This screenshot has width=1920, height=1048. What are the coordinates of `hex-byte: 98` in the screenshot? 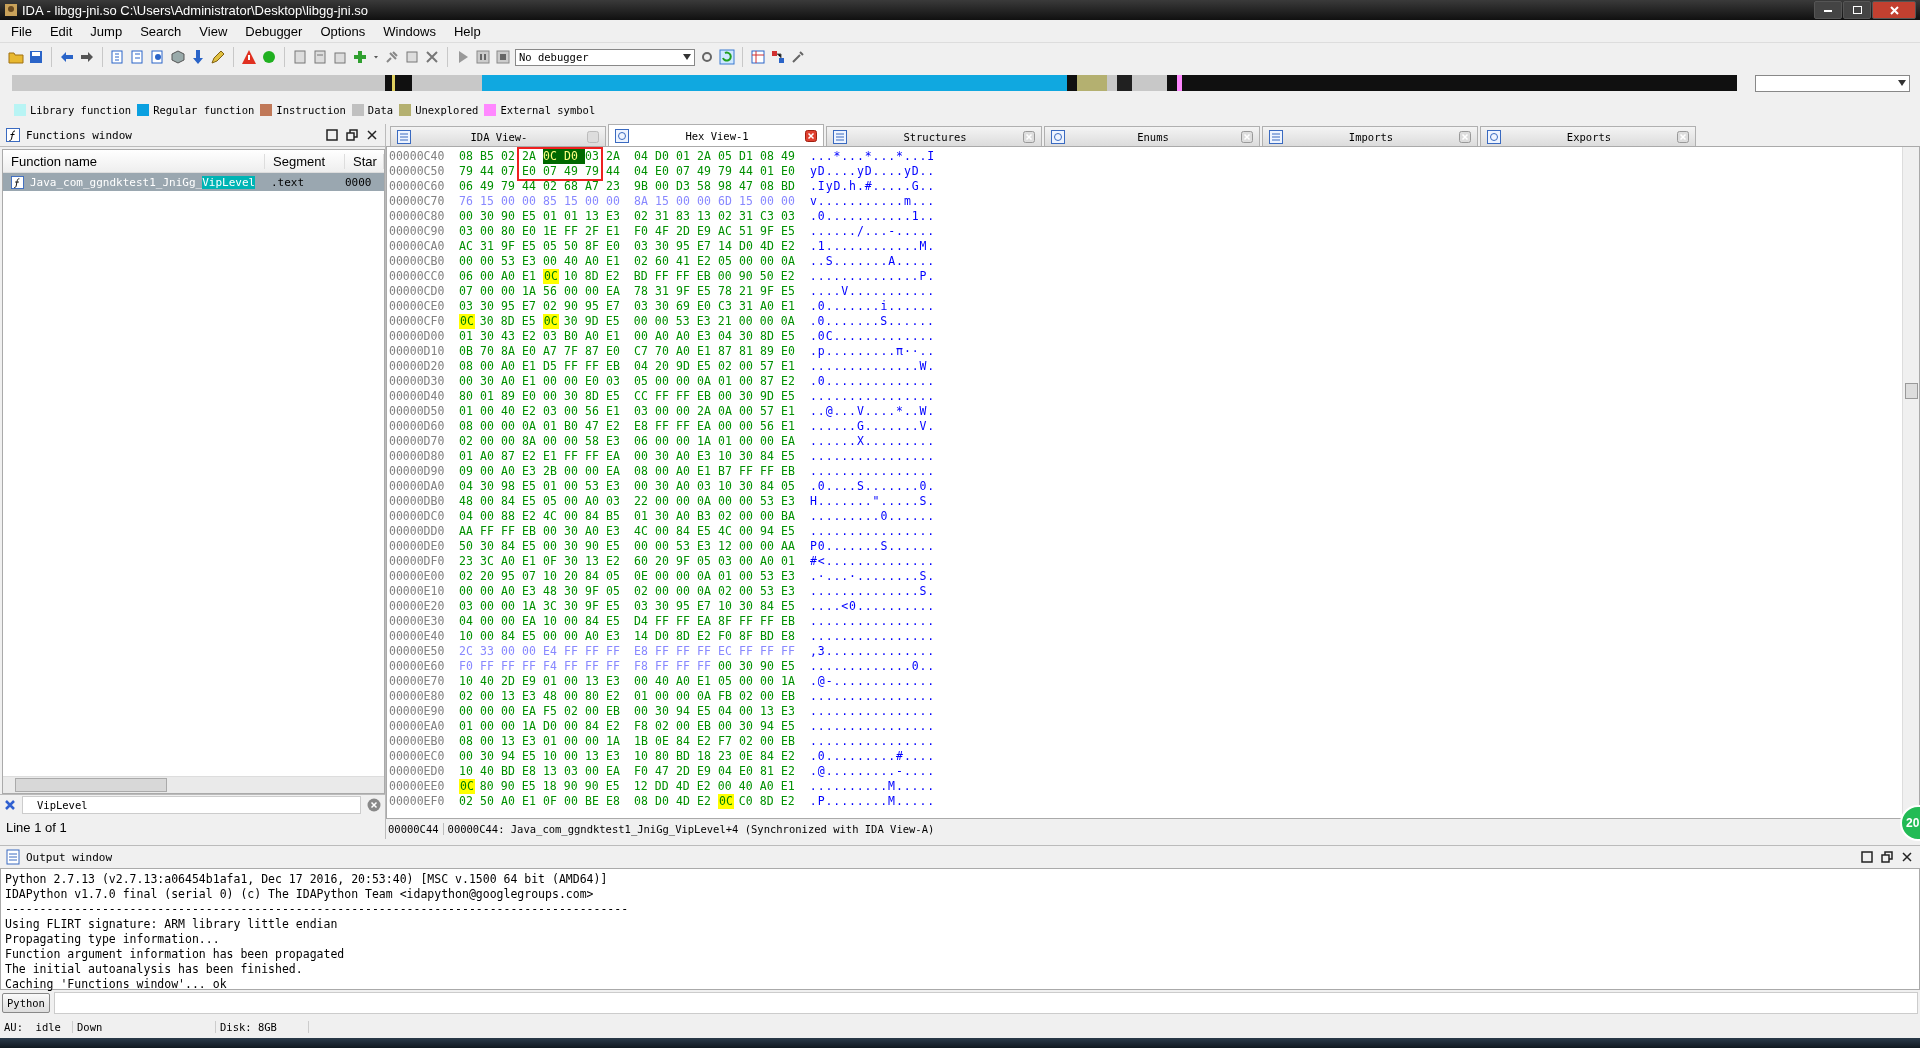 It's located at (508, 486).